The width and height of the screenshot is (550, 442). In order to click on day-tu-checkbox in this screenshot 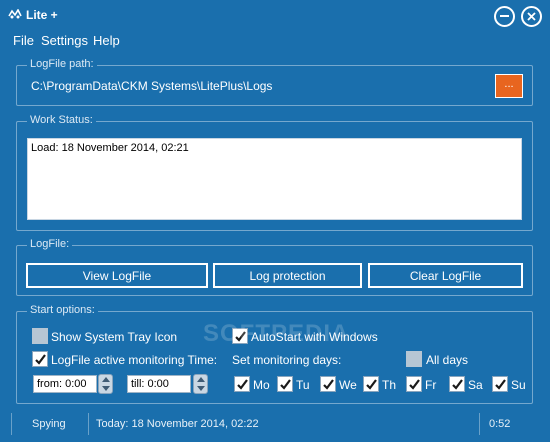, I will do `click(285, 384)`.